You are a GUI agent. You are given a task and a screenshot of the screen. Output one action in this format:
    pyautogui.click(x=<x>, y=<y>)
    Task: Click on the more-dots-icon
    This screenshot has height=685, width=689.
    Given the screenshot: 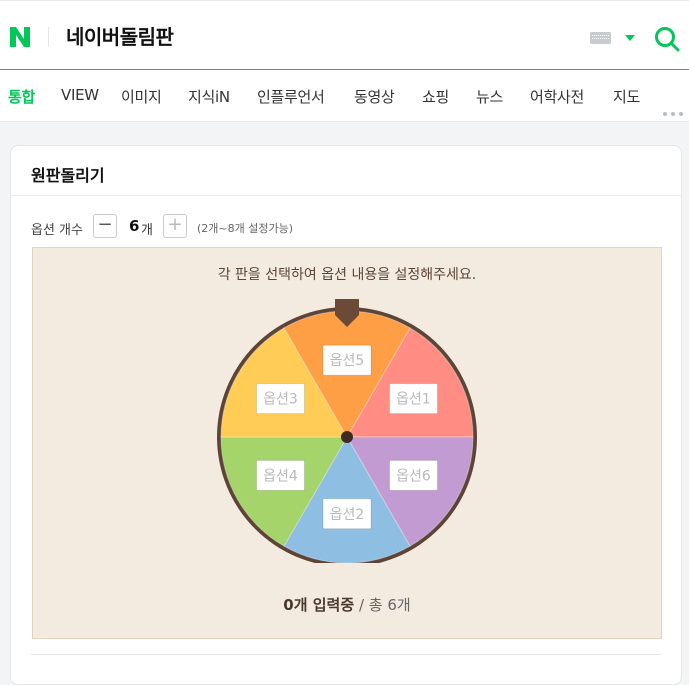 What is the action you would take?
    pyautogui.click(x=676, y=108)
    